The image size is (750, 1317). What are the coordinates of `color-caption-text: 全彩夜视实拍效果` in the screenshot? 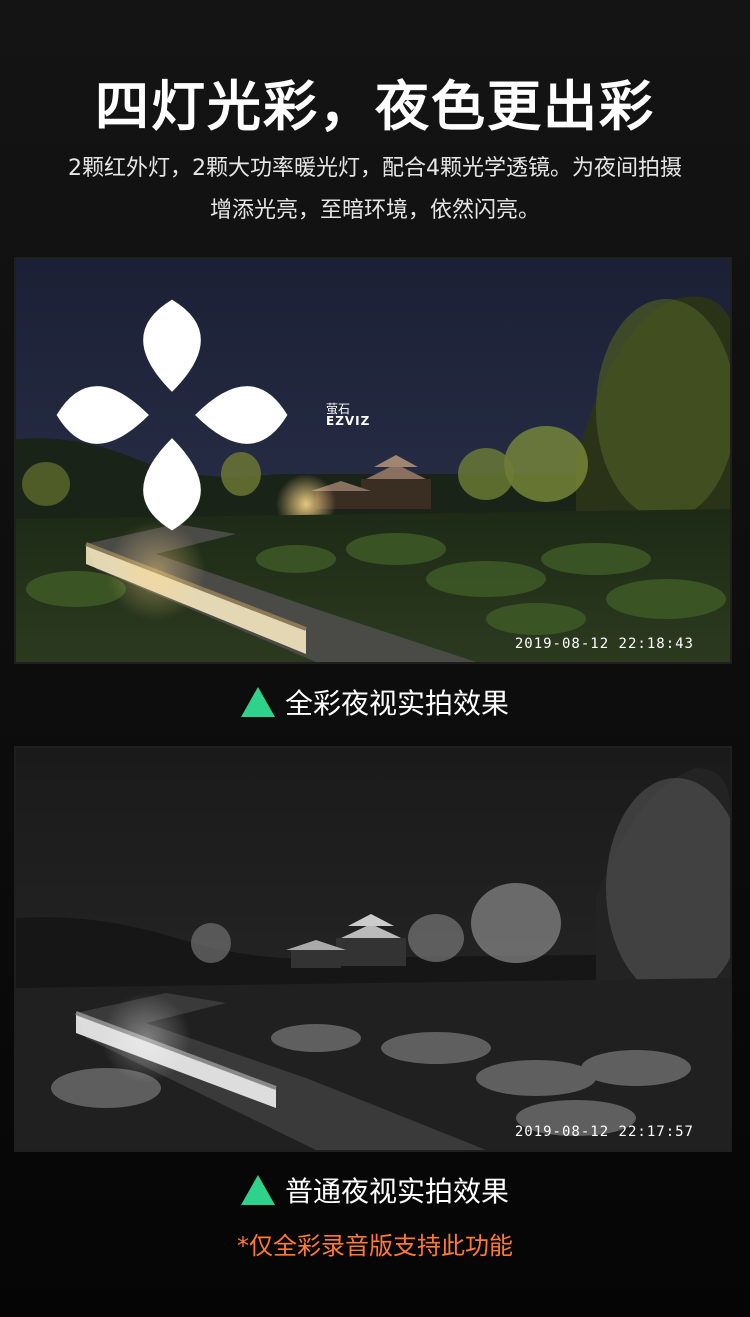 It's located at (396, 703).